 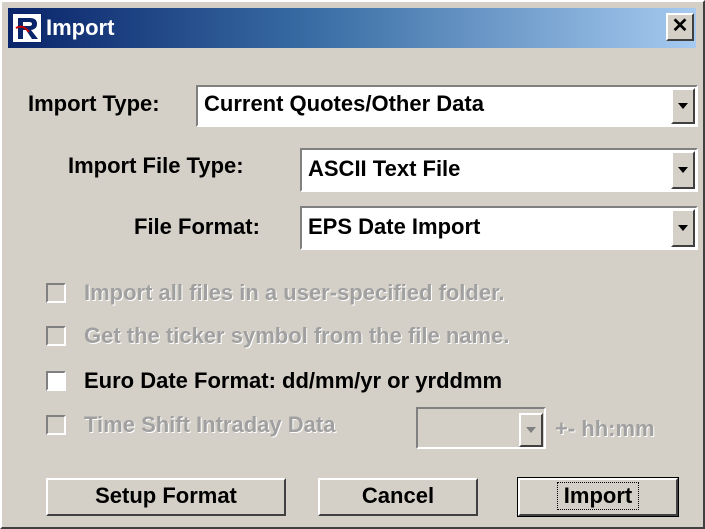 What do you see at coordinates (352, 28) in the screenshot?
I see `title-bar: Import ✕` at bounding box center [352, 28].